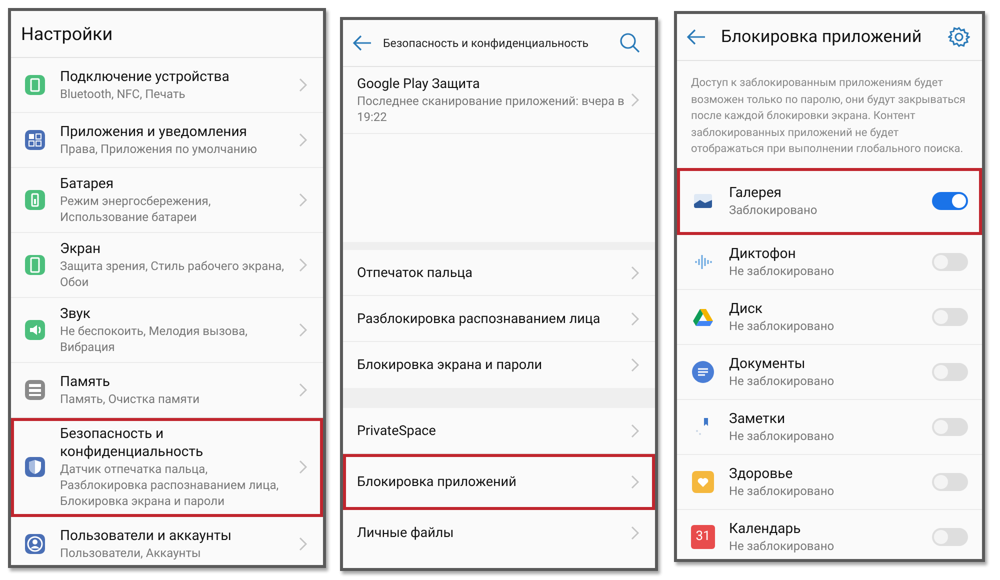 The height and width of the screenshot is (580, 1000). What do you see at coordinates (491, 109) in the screenshot?
I see `item-subtitle: Последнее сканирование приложений: вчера в 19:22` at bounding box center [491, 109].